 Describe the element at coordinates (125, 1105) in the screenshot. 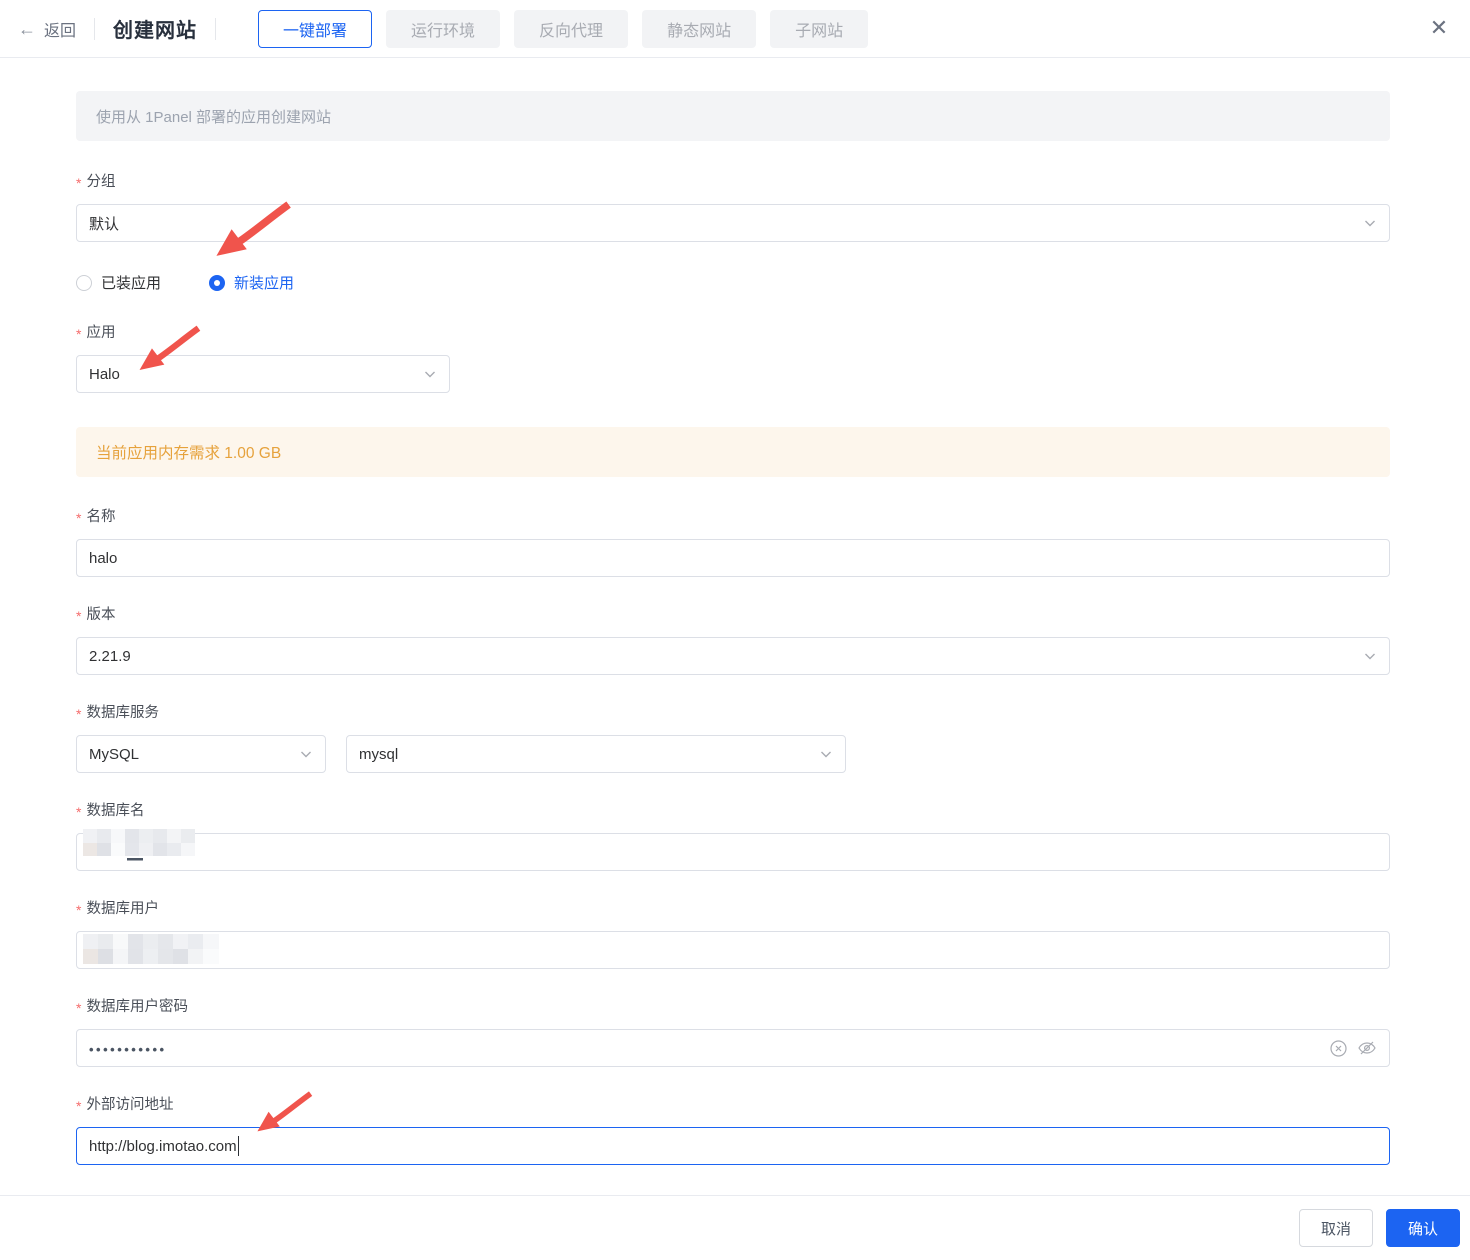

I see `external-url-label: * 外部访问地址` at that location.